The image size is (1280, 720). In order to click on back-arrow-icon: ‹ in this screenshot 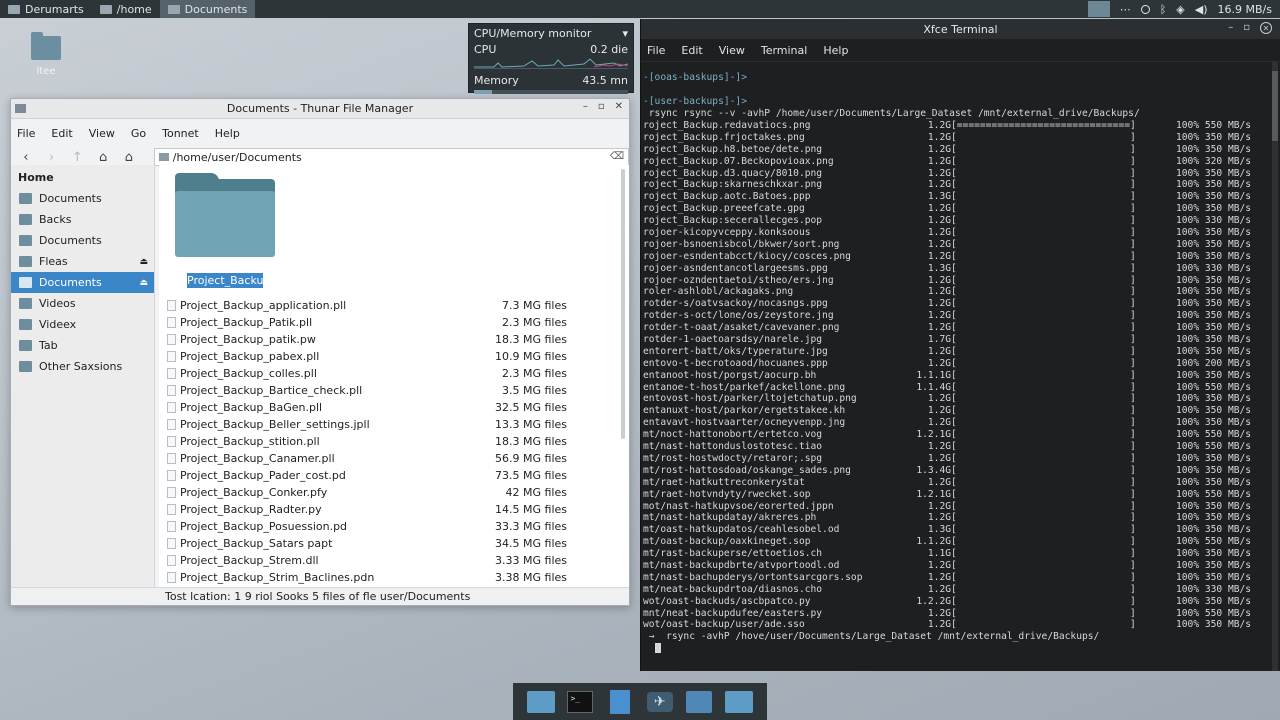, I will do `click(26, 157)`.